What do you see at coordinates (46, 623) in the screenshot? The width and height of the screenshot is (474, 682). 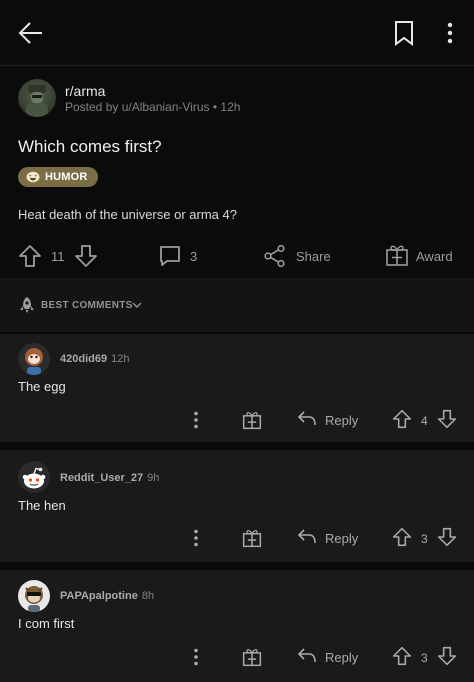 I see `comment-text: I com first` at bounding box center [46, 623].